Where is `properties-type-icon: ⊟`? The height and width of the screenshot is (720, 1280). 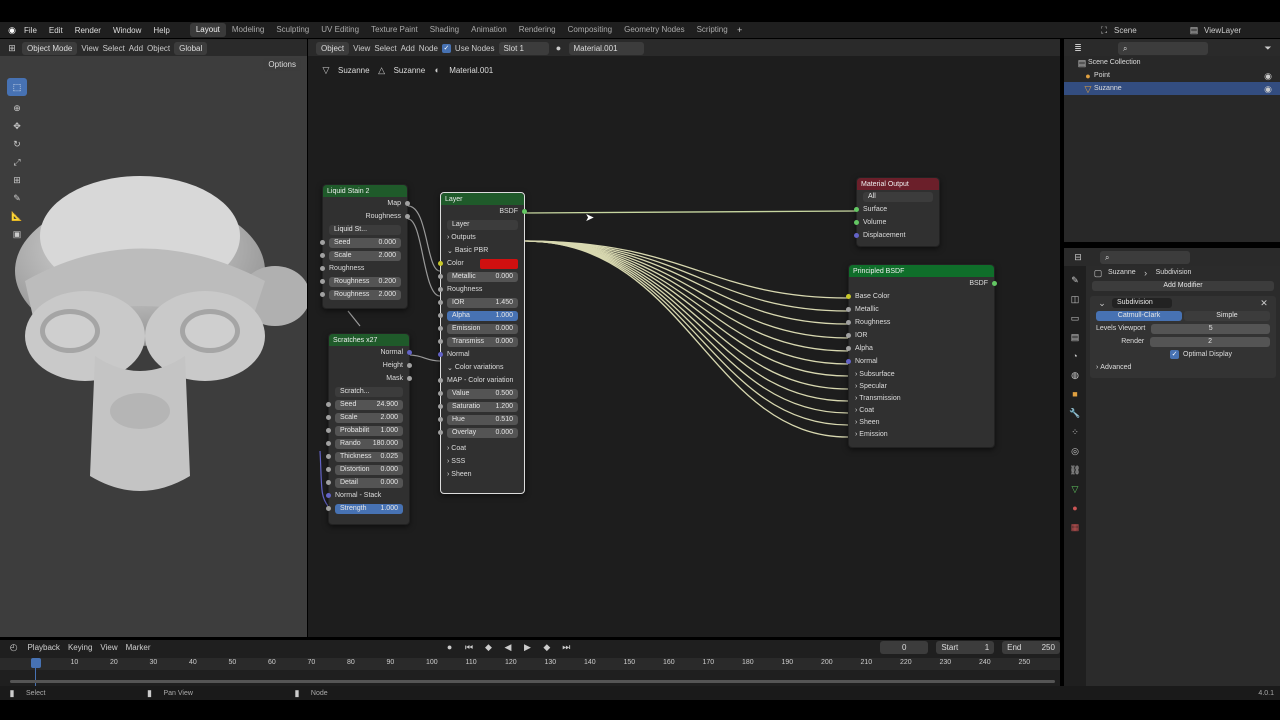 properties-type-icon: ⊟ is located at coordinates (1078, 257).